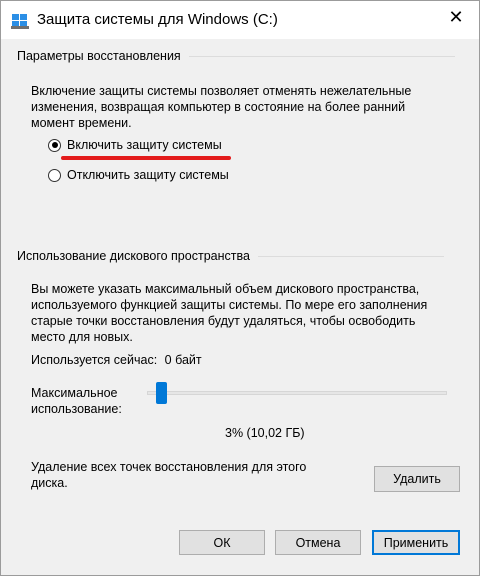  Describe the element at coordinates (76, 401) in the screenshot. I see `max-usage-label: Максимальное использование:` at that location.